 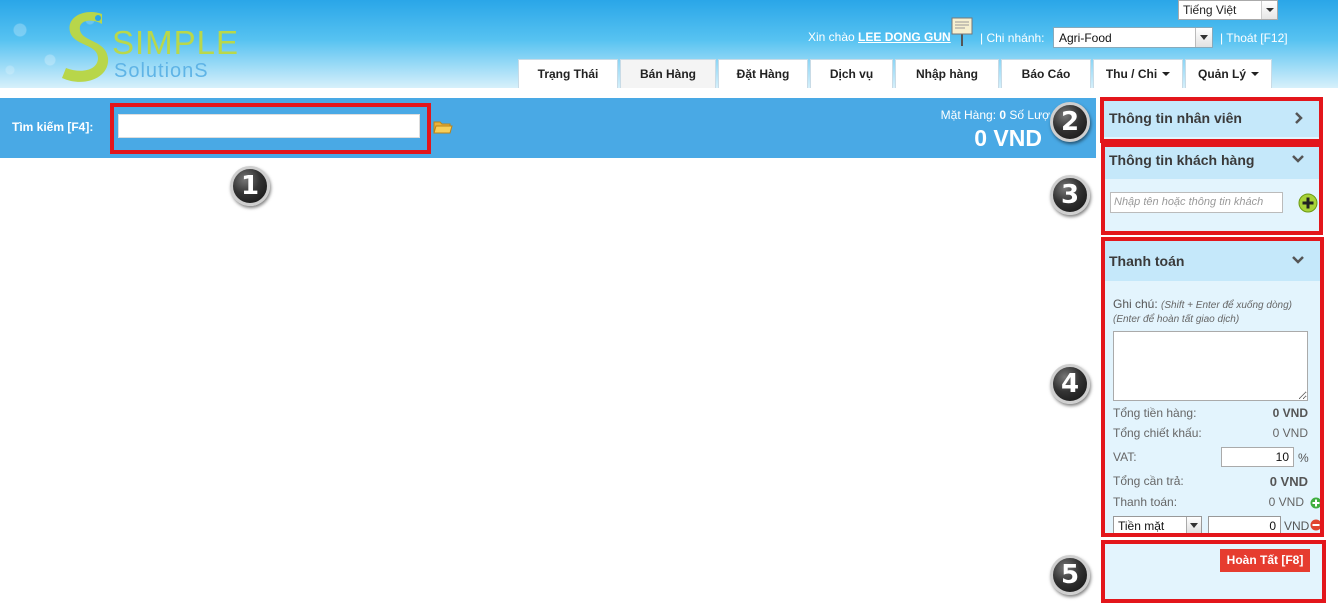 What do you see at coordinates (443, 127) in the screenshot?
I see `folder-icon` at bounding box center [443, 127].